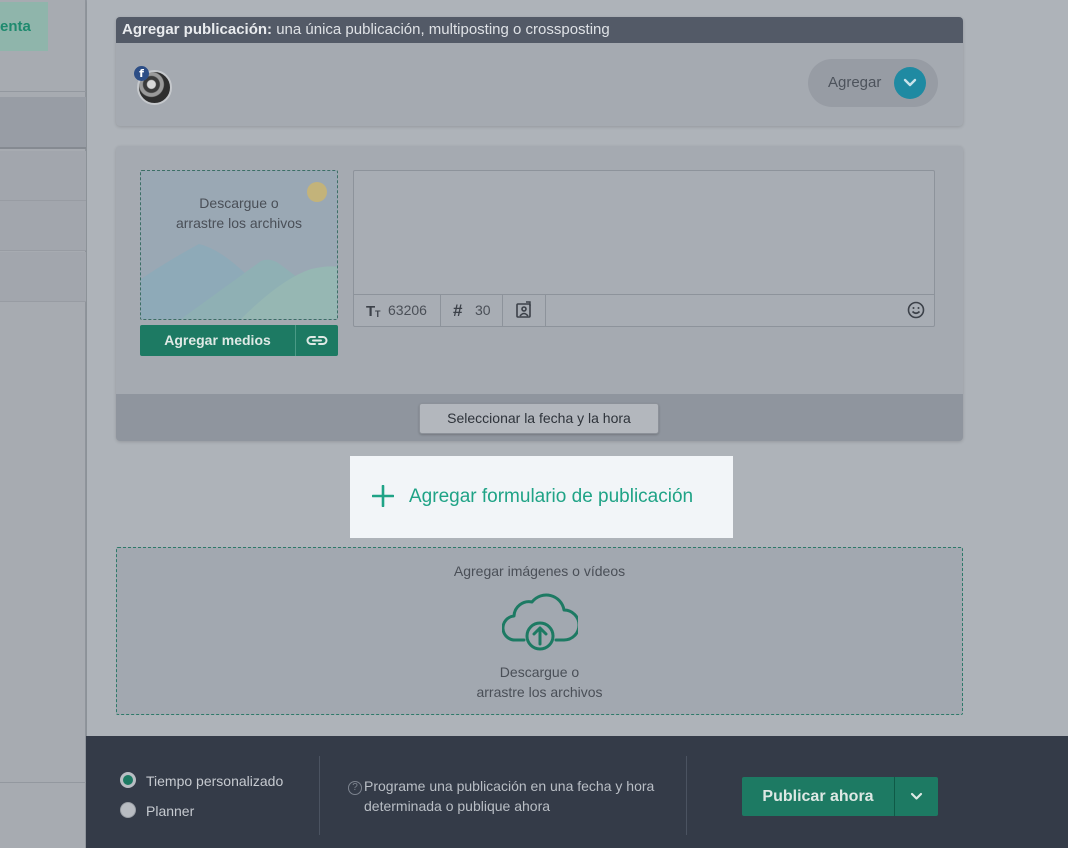 The height and width of the screenshot is (848, 1068). Describe the element at coordinates (197, 29) in the screenshot. I see `header-title-bold: Agregar publicación:` at that location.